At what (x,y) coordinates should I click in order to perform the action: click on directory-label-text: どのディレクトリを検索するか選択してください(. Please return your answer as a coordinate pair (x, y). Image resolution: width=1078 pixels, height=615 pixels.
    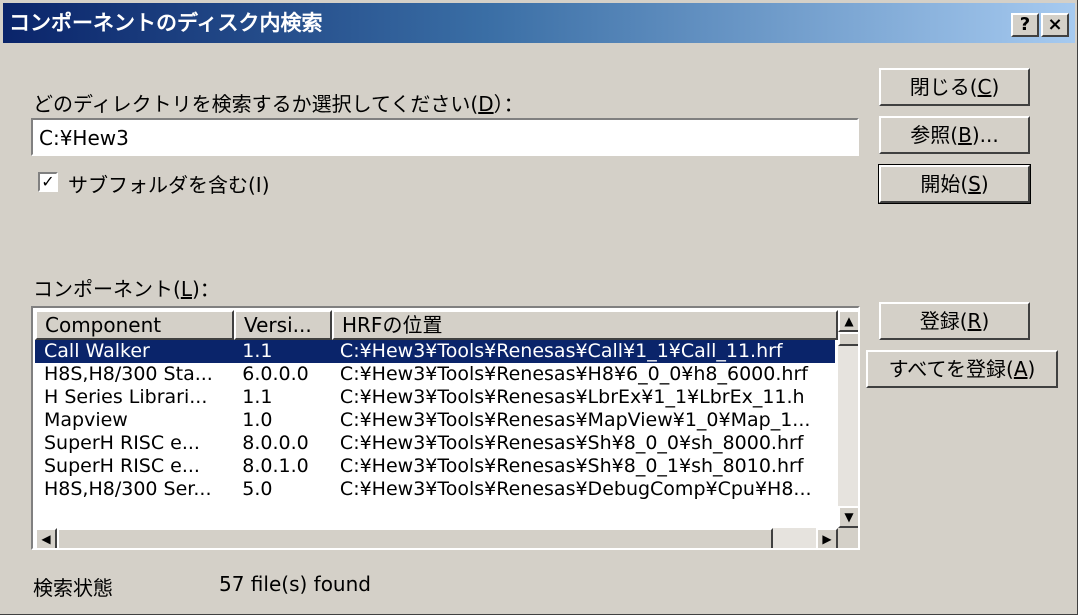
    Looking at the image, I should click on (256, 104).